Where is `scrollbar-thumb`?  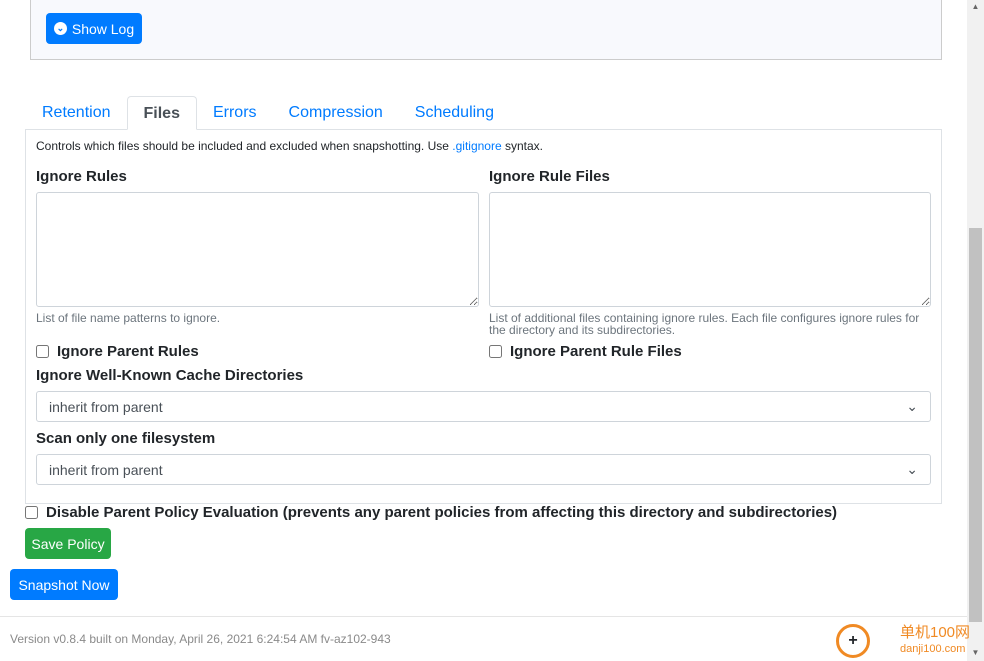 scrollbar-thumb is located at coordinates (975, 425).